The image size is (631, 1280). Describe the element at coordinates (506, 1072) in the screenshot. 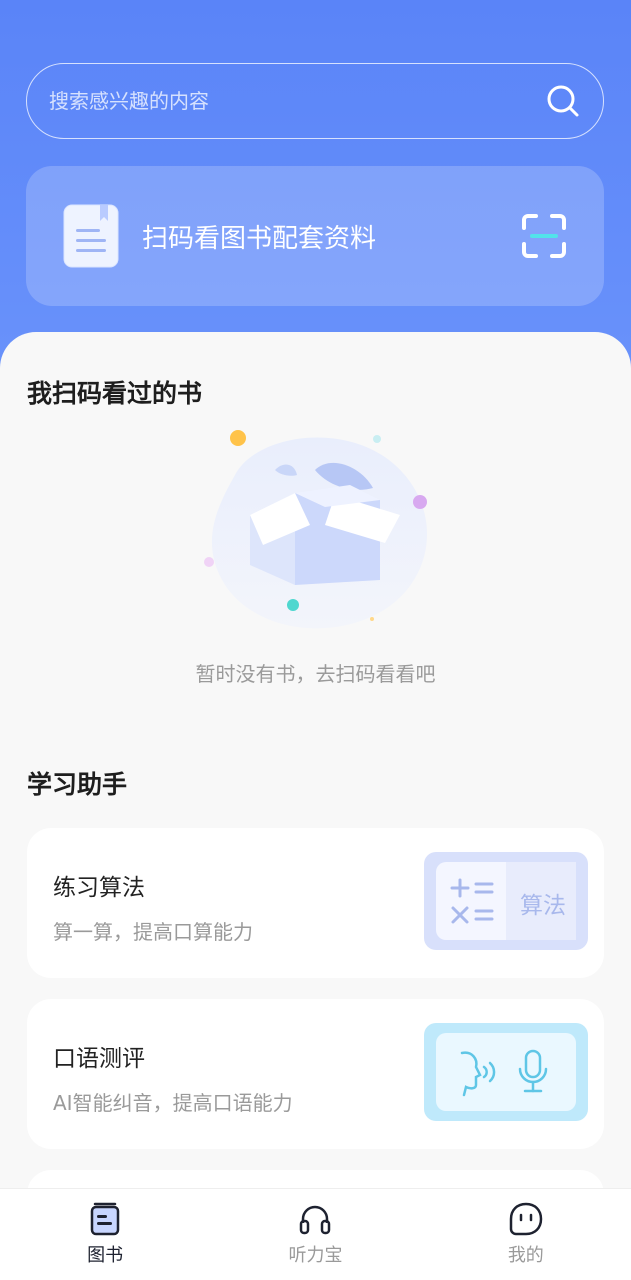

I see `speech-mic-icon` at that location.